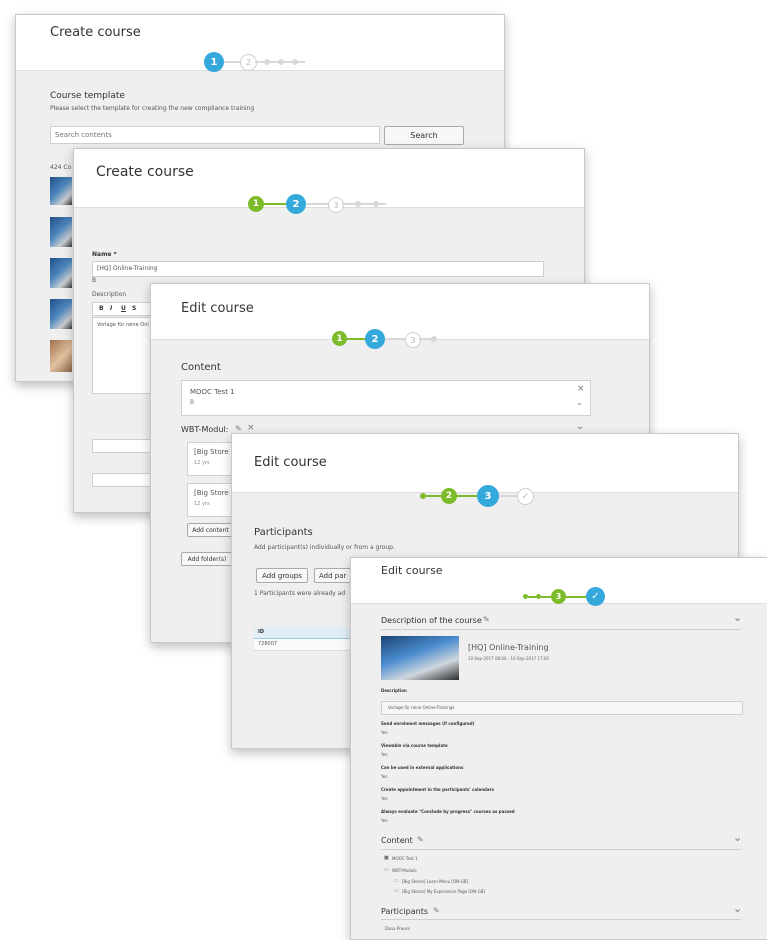 This screenshot has width=767, height=940. What do you see at coordinates (95, 32) in the screenshot?
I see `page-title: Create course` at bounding box center [95, 32].